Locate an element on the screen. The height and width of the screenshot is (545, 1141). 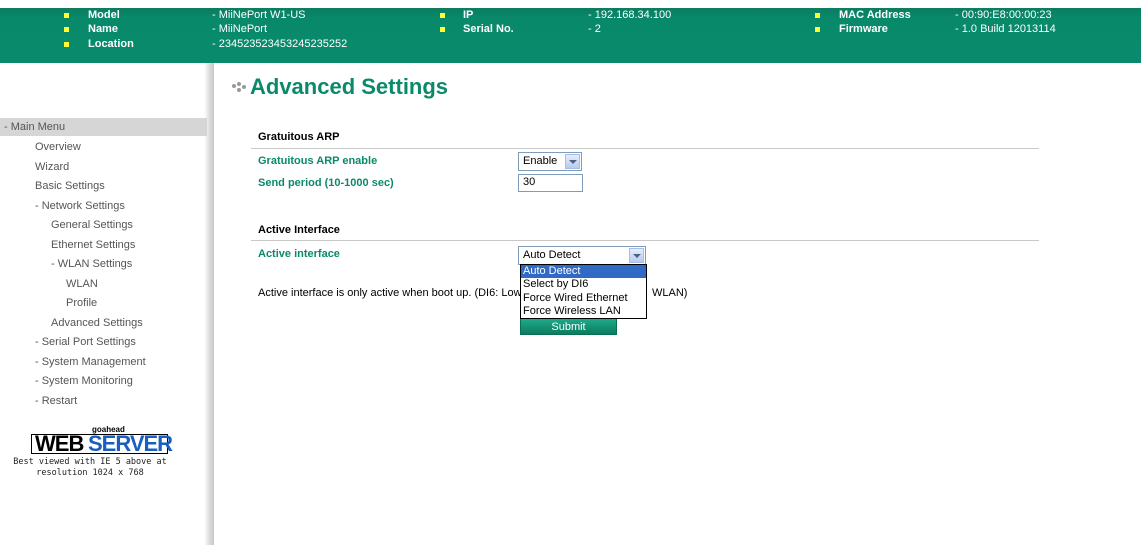
sidebar-item-restart: - Restart is located at coordinates (56, 401).